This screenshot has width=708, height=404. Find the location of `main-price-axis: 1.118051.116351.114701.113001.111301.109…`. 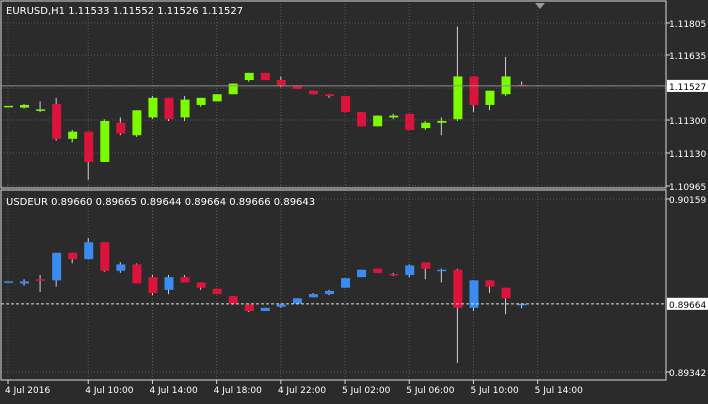

main-price-axis: 1.118051.116351.114701.113001.111301.109… is located at coordinates (687, 106).